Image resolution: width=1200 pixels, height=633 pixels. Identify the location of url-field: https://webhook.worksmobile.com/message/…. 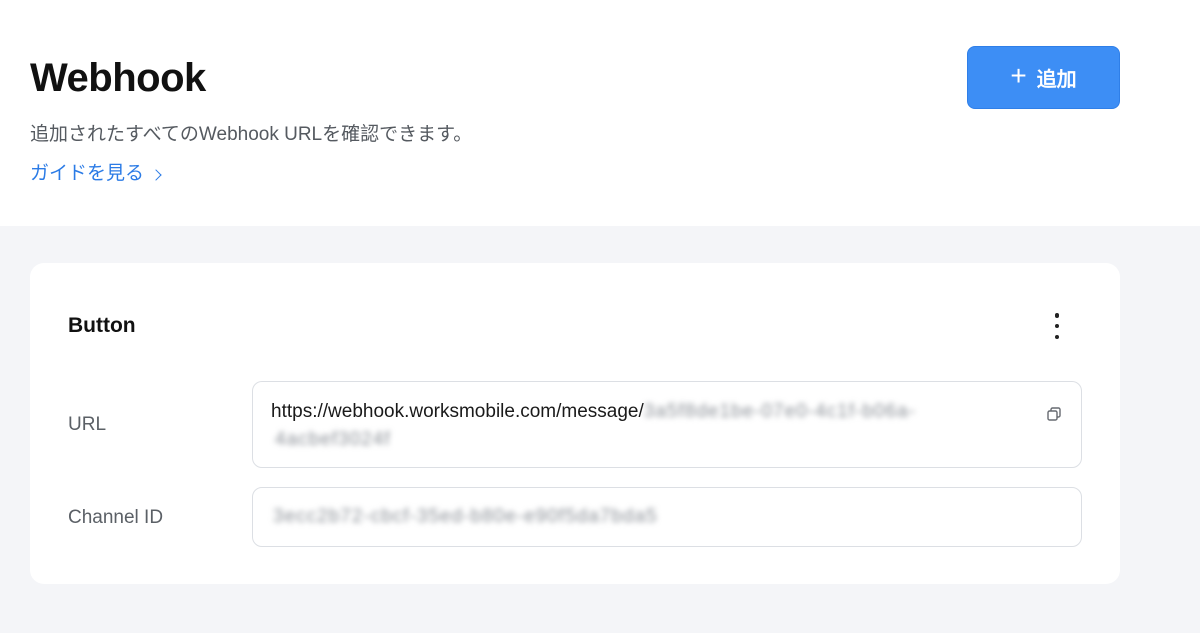
(667, 424).